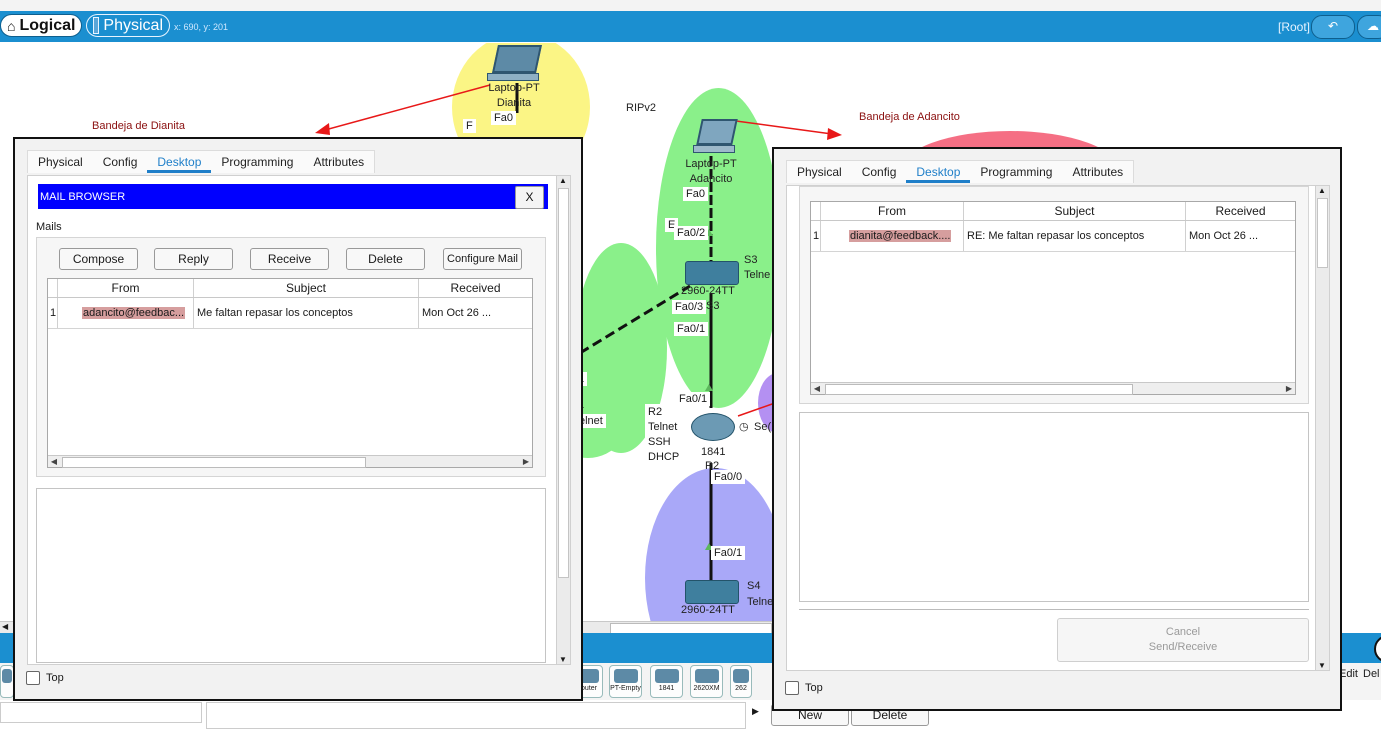  I want to click on device-2620xm-button: 2620XM, so click(706, 681).